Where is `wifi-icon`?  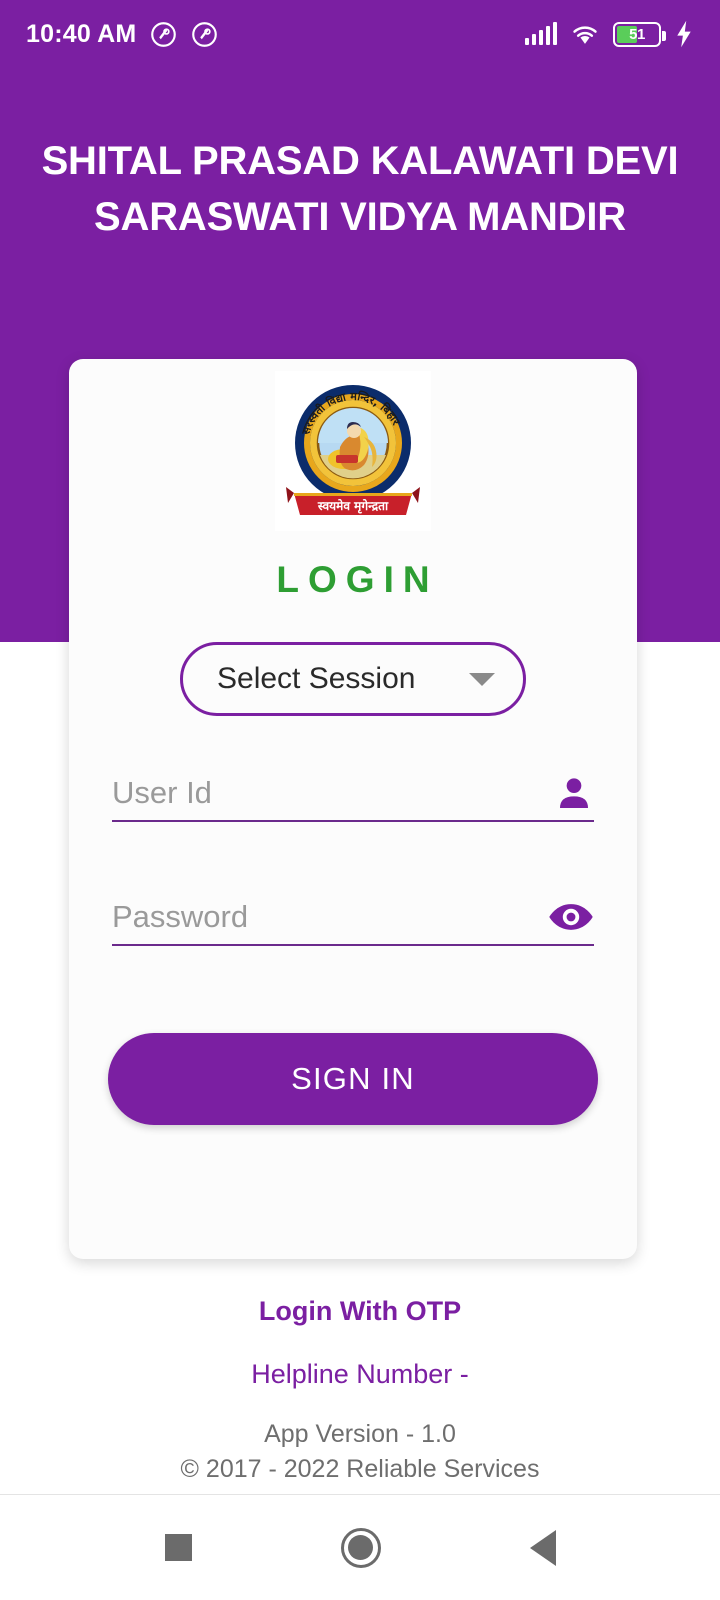 wifi-icon is located at coordinates (585, 35).